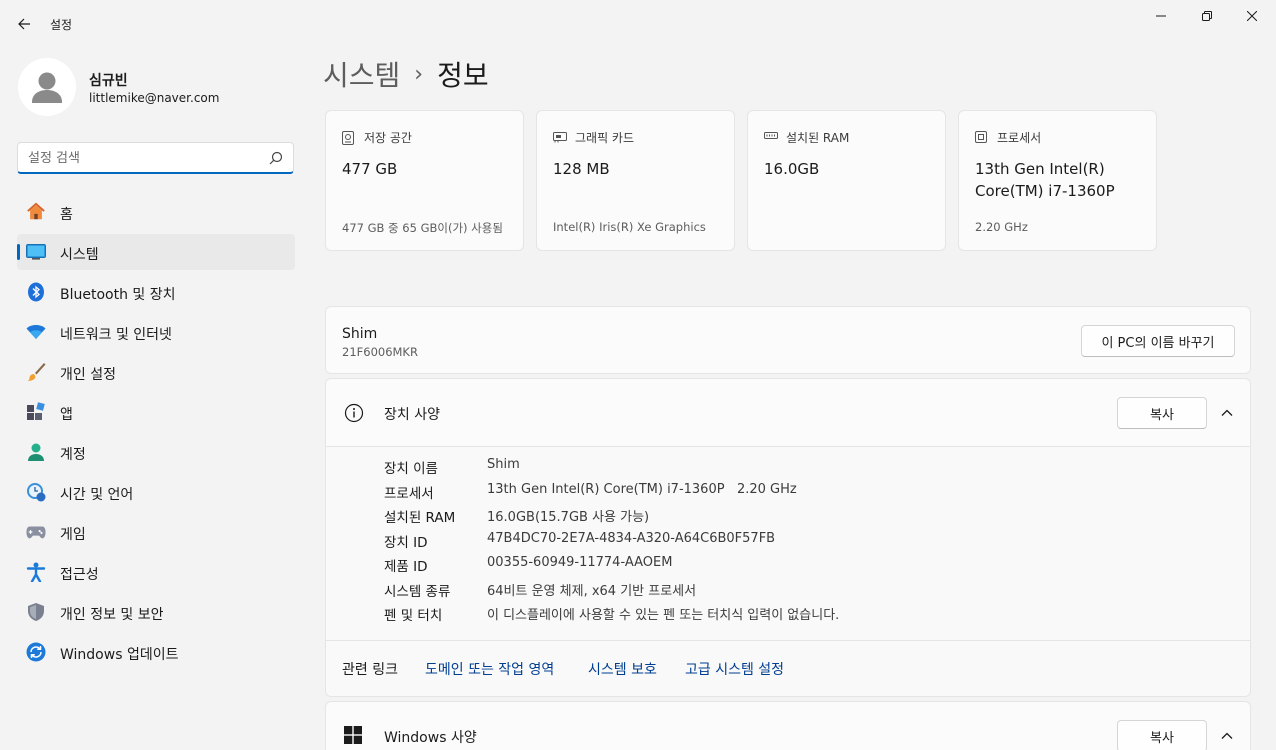  What do you see at coordinates (638, 23) in the screenshot?
I see `title-bar: 설정` at bounding box center [638, 23].